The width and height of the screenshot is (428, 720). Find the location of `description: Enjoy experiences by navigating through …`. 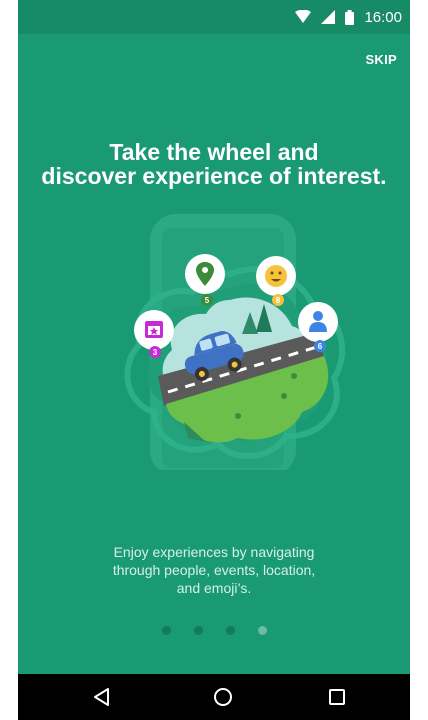

description: Enjoy experiences by navigating through … is located at coordinates (214, 570).